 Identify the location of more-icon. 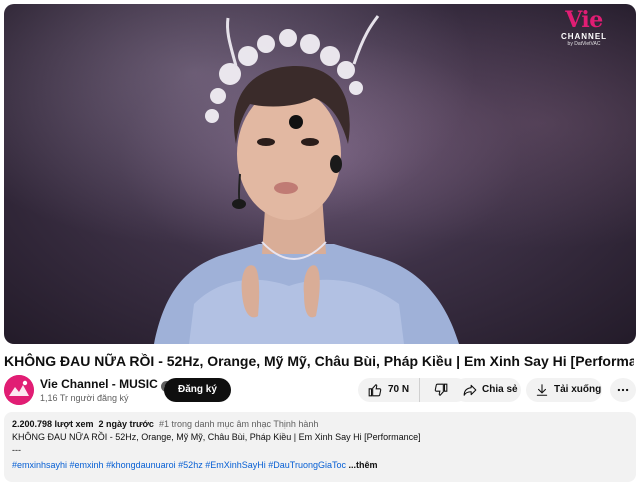
(623, 390).